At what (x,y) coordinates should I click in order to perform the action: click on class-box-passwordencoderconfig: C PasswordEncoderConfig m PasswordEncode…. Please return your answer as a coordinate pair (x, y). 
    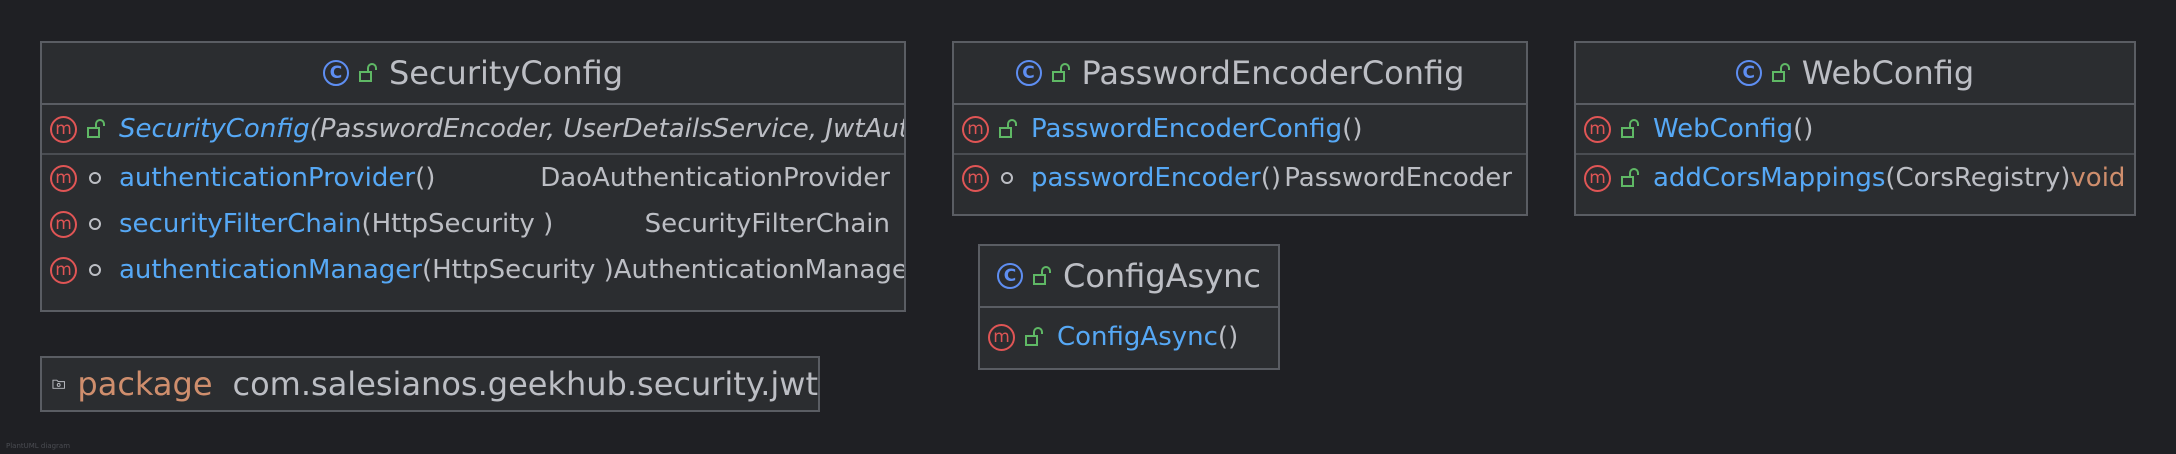
    Looking at the image, I should click on (1240, 128).